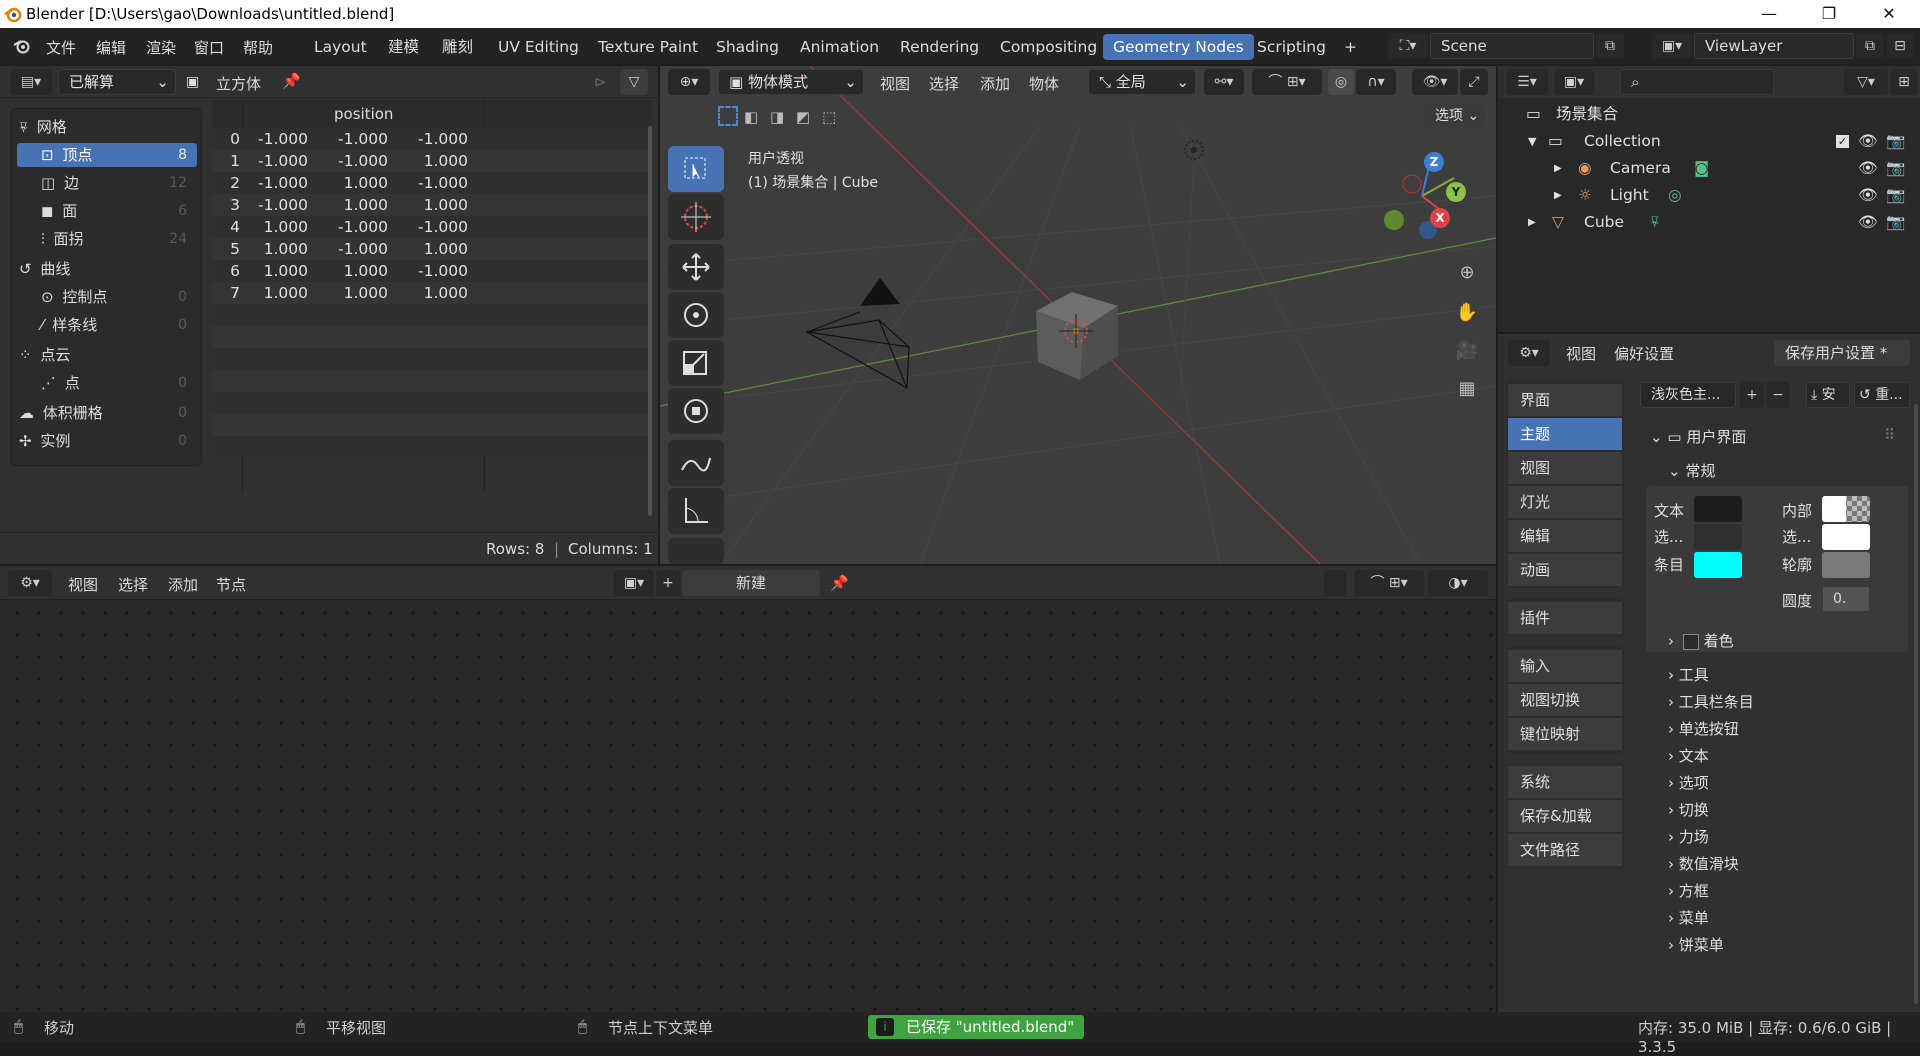 The width and height of the screenshot is (1920, 1056). What do you see at coordinates (538, 47) in the screenshot?
I see `tab-uv-editing: UV Editing` at bounding box center [538, 47].